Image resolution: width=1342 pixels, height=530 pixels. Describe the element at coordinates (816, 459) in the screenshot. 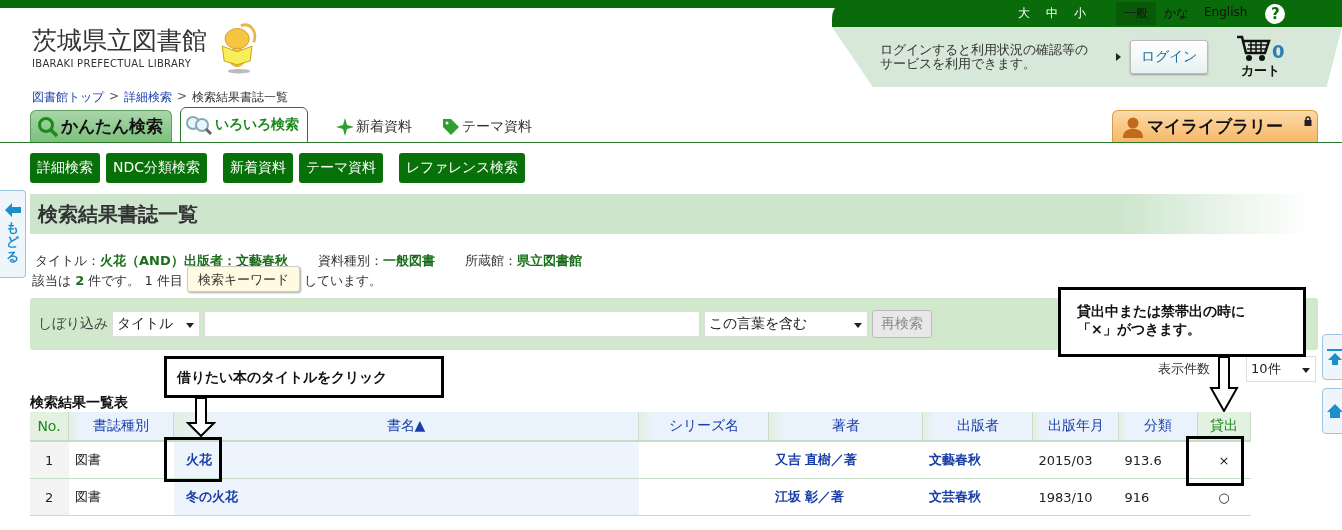

I see `table-link: 又吉 直樹／著` at that location.